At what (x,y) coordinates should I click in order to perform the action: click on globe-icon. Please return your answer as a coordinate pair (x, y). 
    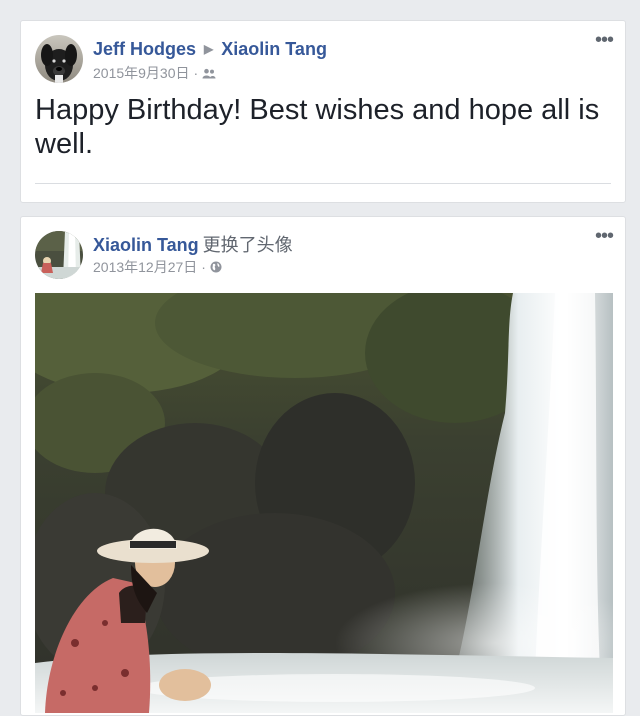
    Looking at the image, I should click on (216, 267).